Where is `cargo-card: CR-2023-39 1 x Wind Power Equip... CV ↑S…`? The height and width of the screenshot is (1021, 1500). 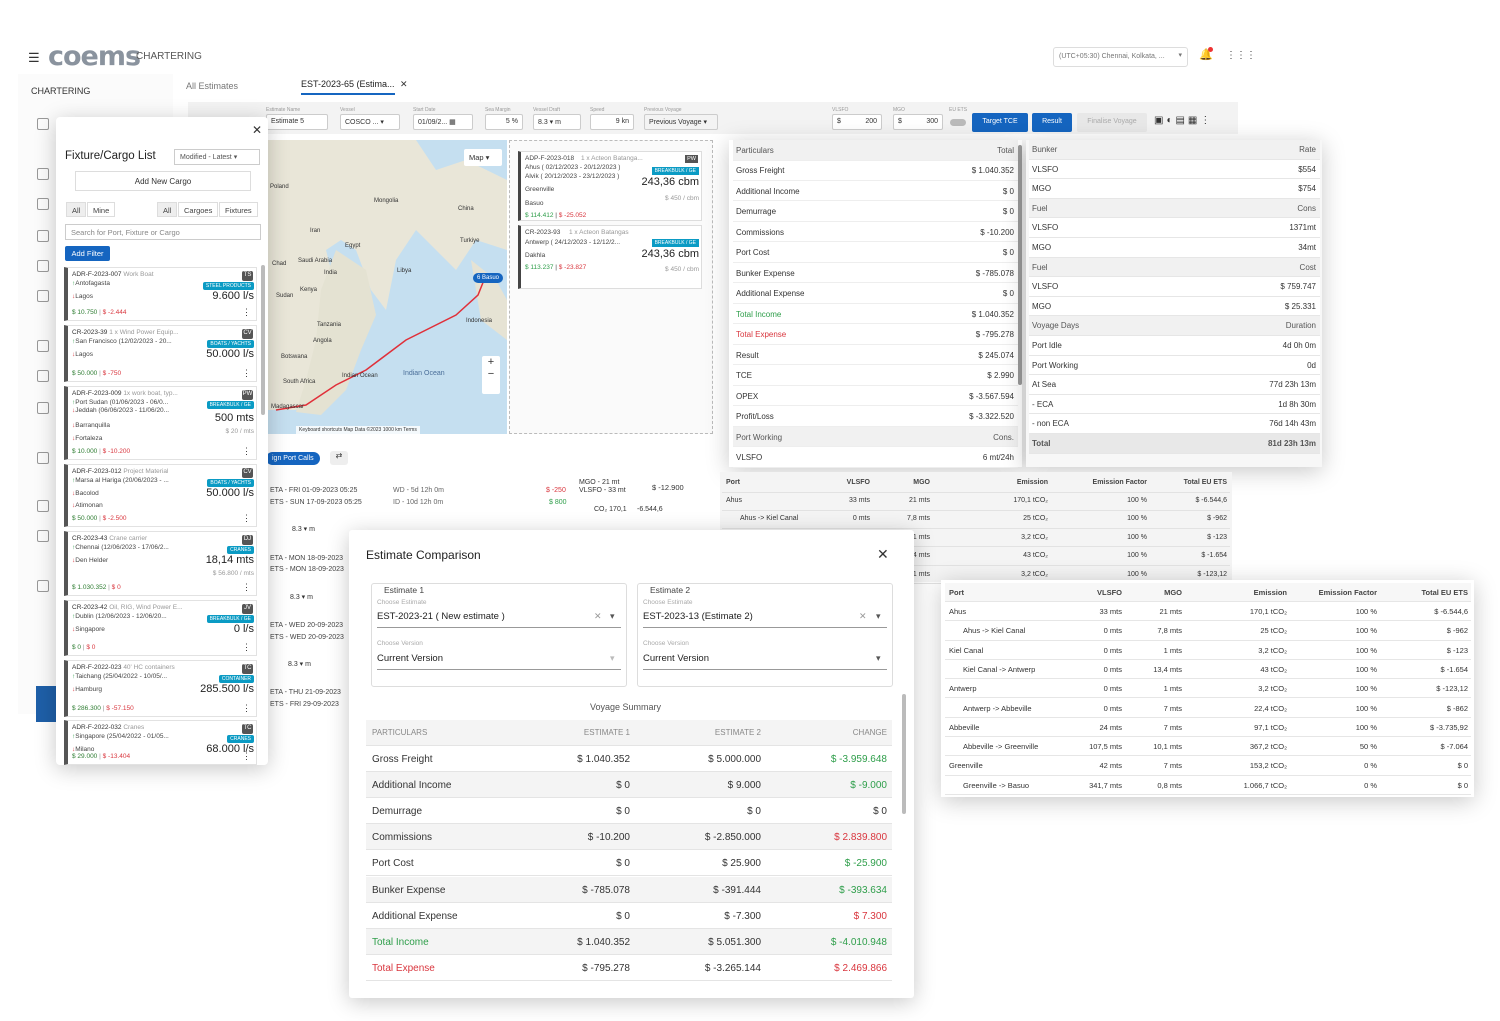 cargo-card: CR-2023-39 1 x Wind Power Equip... CV ↑S… is located at coordinates (160, 353).